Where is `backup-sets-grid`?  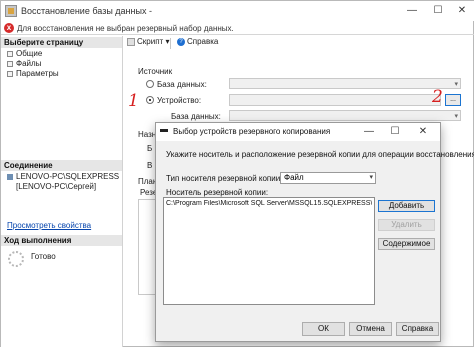 backup-sets-grid is located at coordinates (147, 247).